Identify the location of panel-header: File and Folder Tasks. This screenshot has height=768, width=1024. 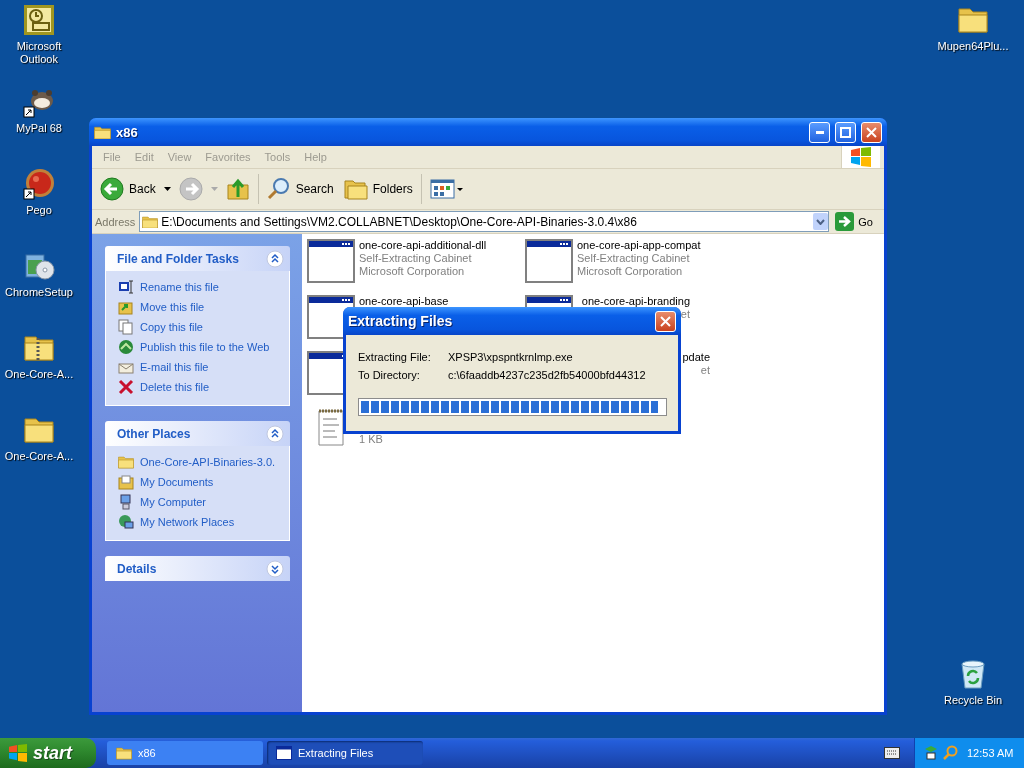
(197, 258).